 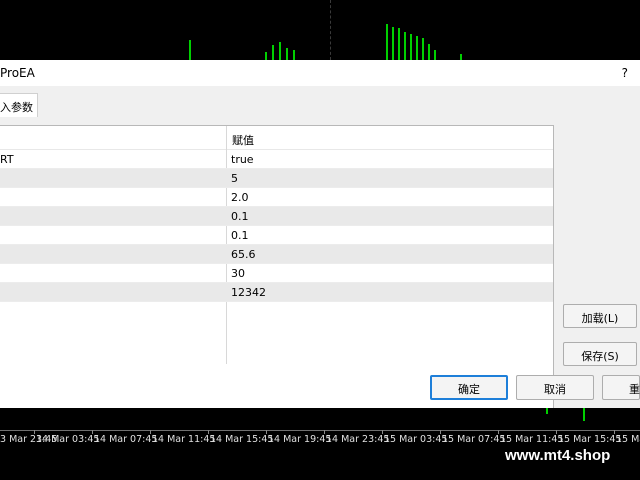 I want to click on table-row: 30, so click(x=276, y=273).